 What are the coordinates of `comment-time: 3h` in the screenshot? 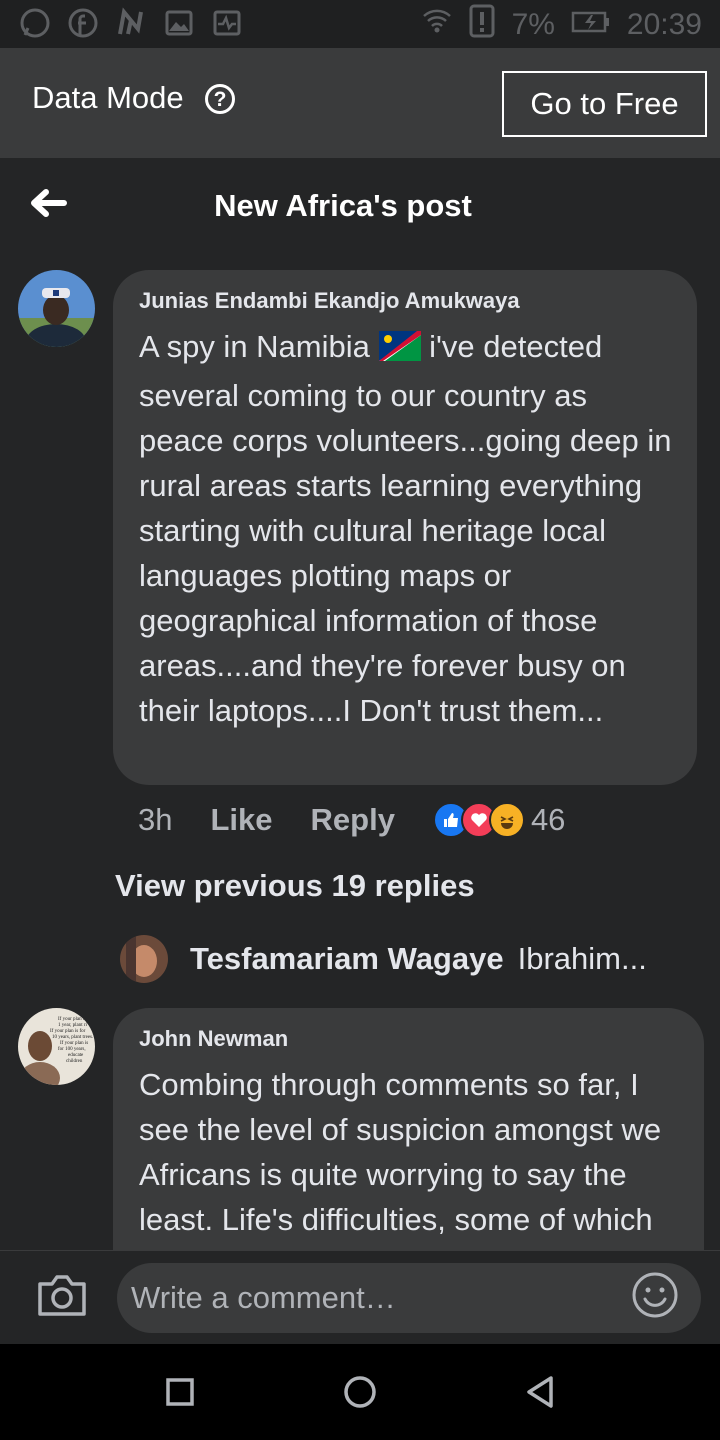 It's located at (155, 819).